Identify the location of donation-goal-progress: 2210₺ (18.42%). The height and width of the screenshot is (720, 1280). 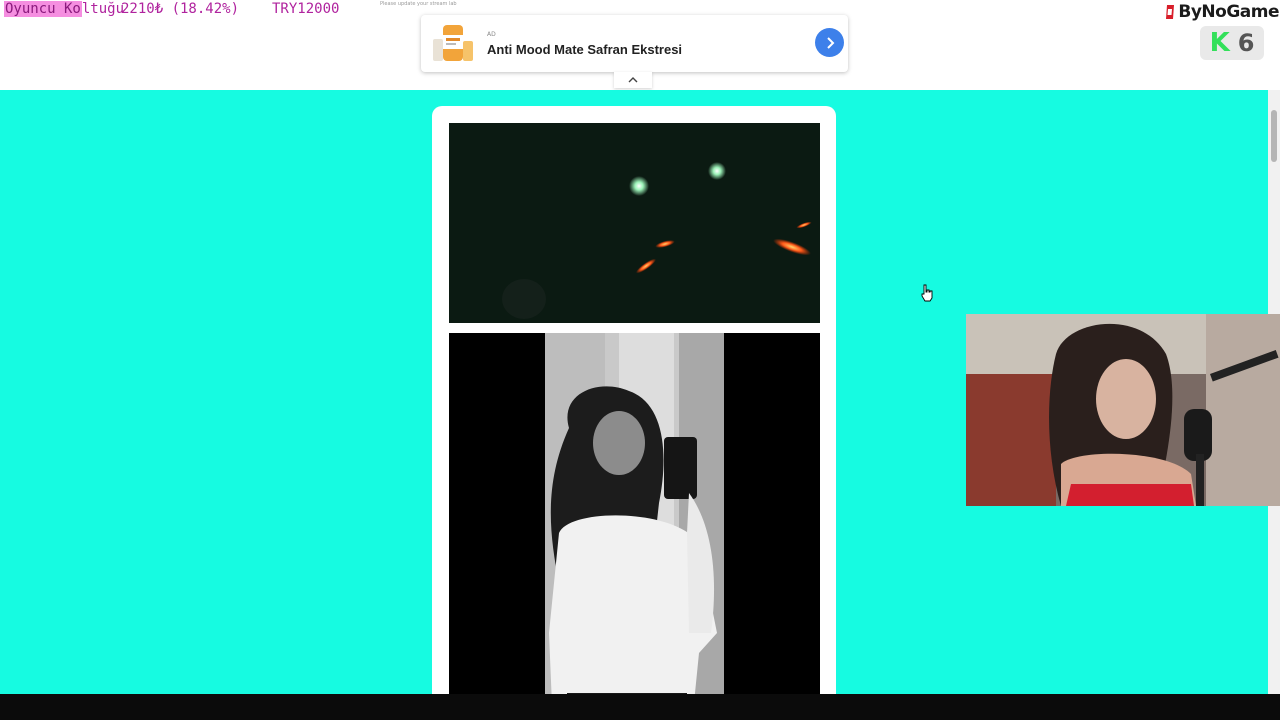
(180, 9).